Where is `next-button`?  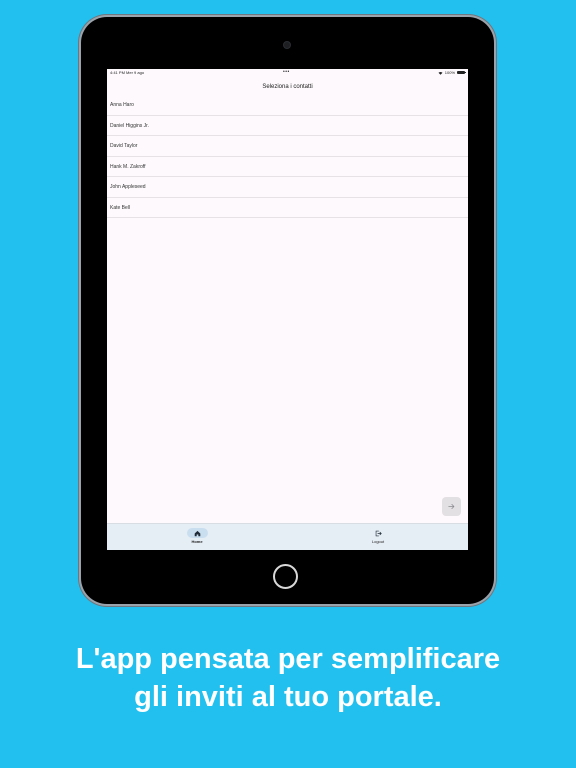
next-button is located at coordinates (451, 506).